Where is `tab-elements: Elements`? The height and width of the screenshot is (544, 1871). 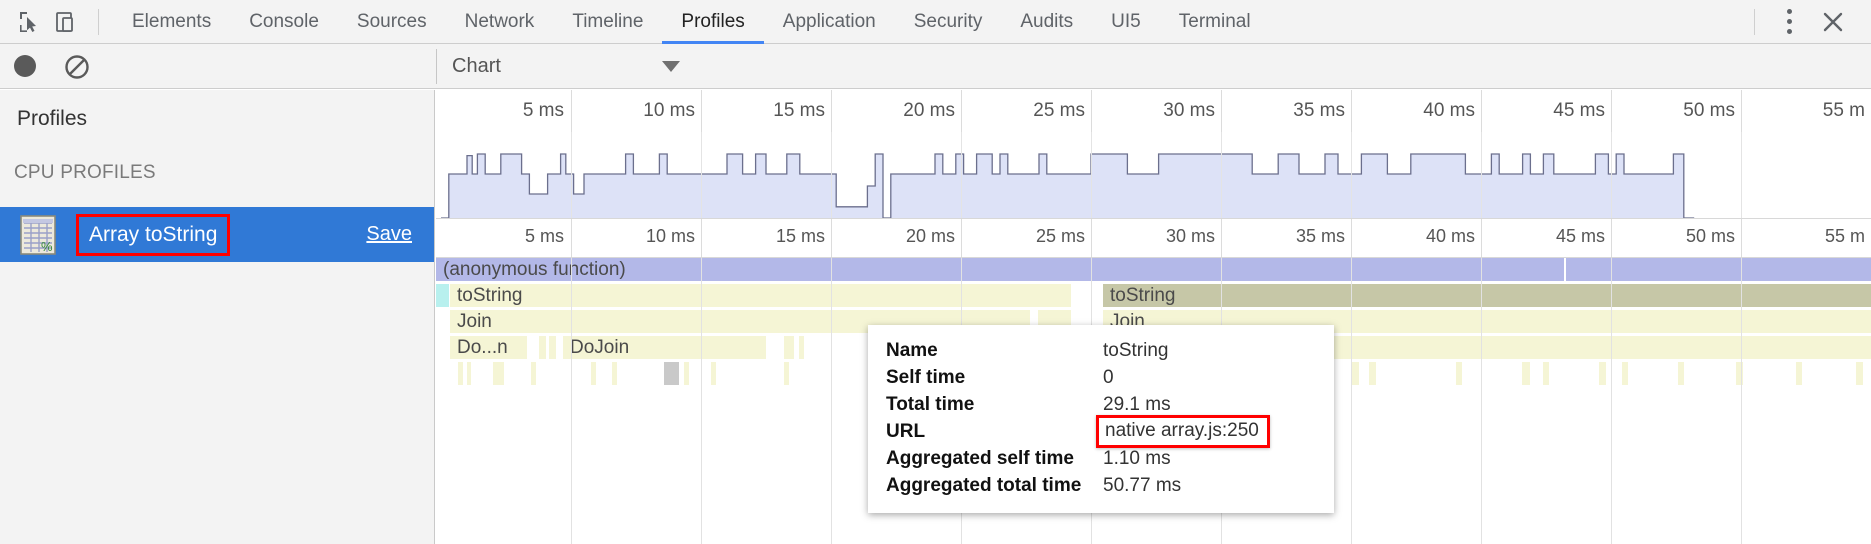
tab-elements: Elements is located at coordinates (171, 21).